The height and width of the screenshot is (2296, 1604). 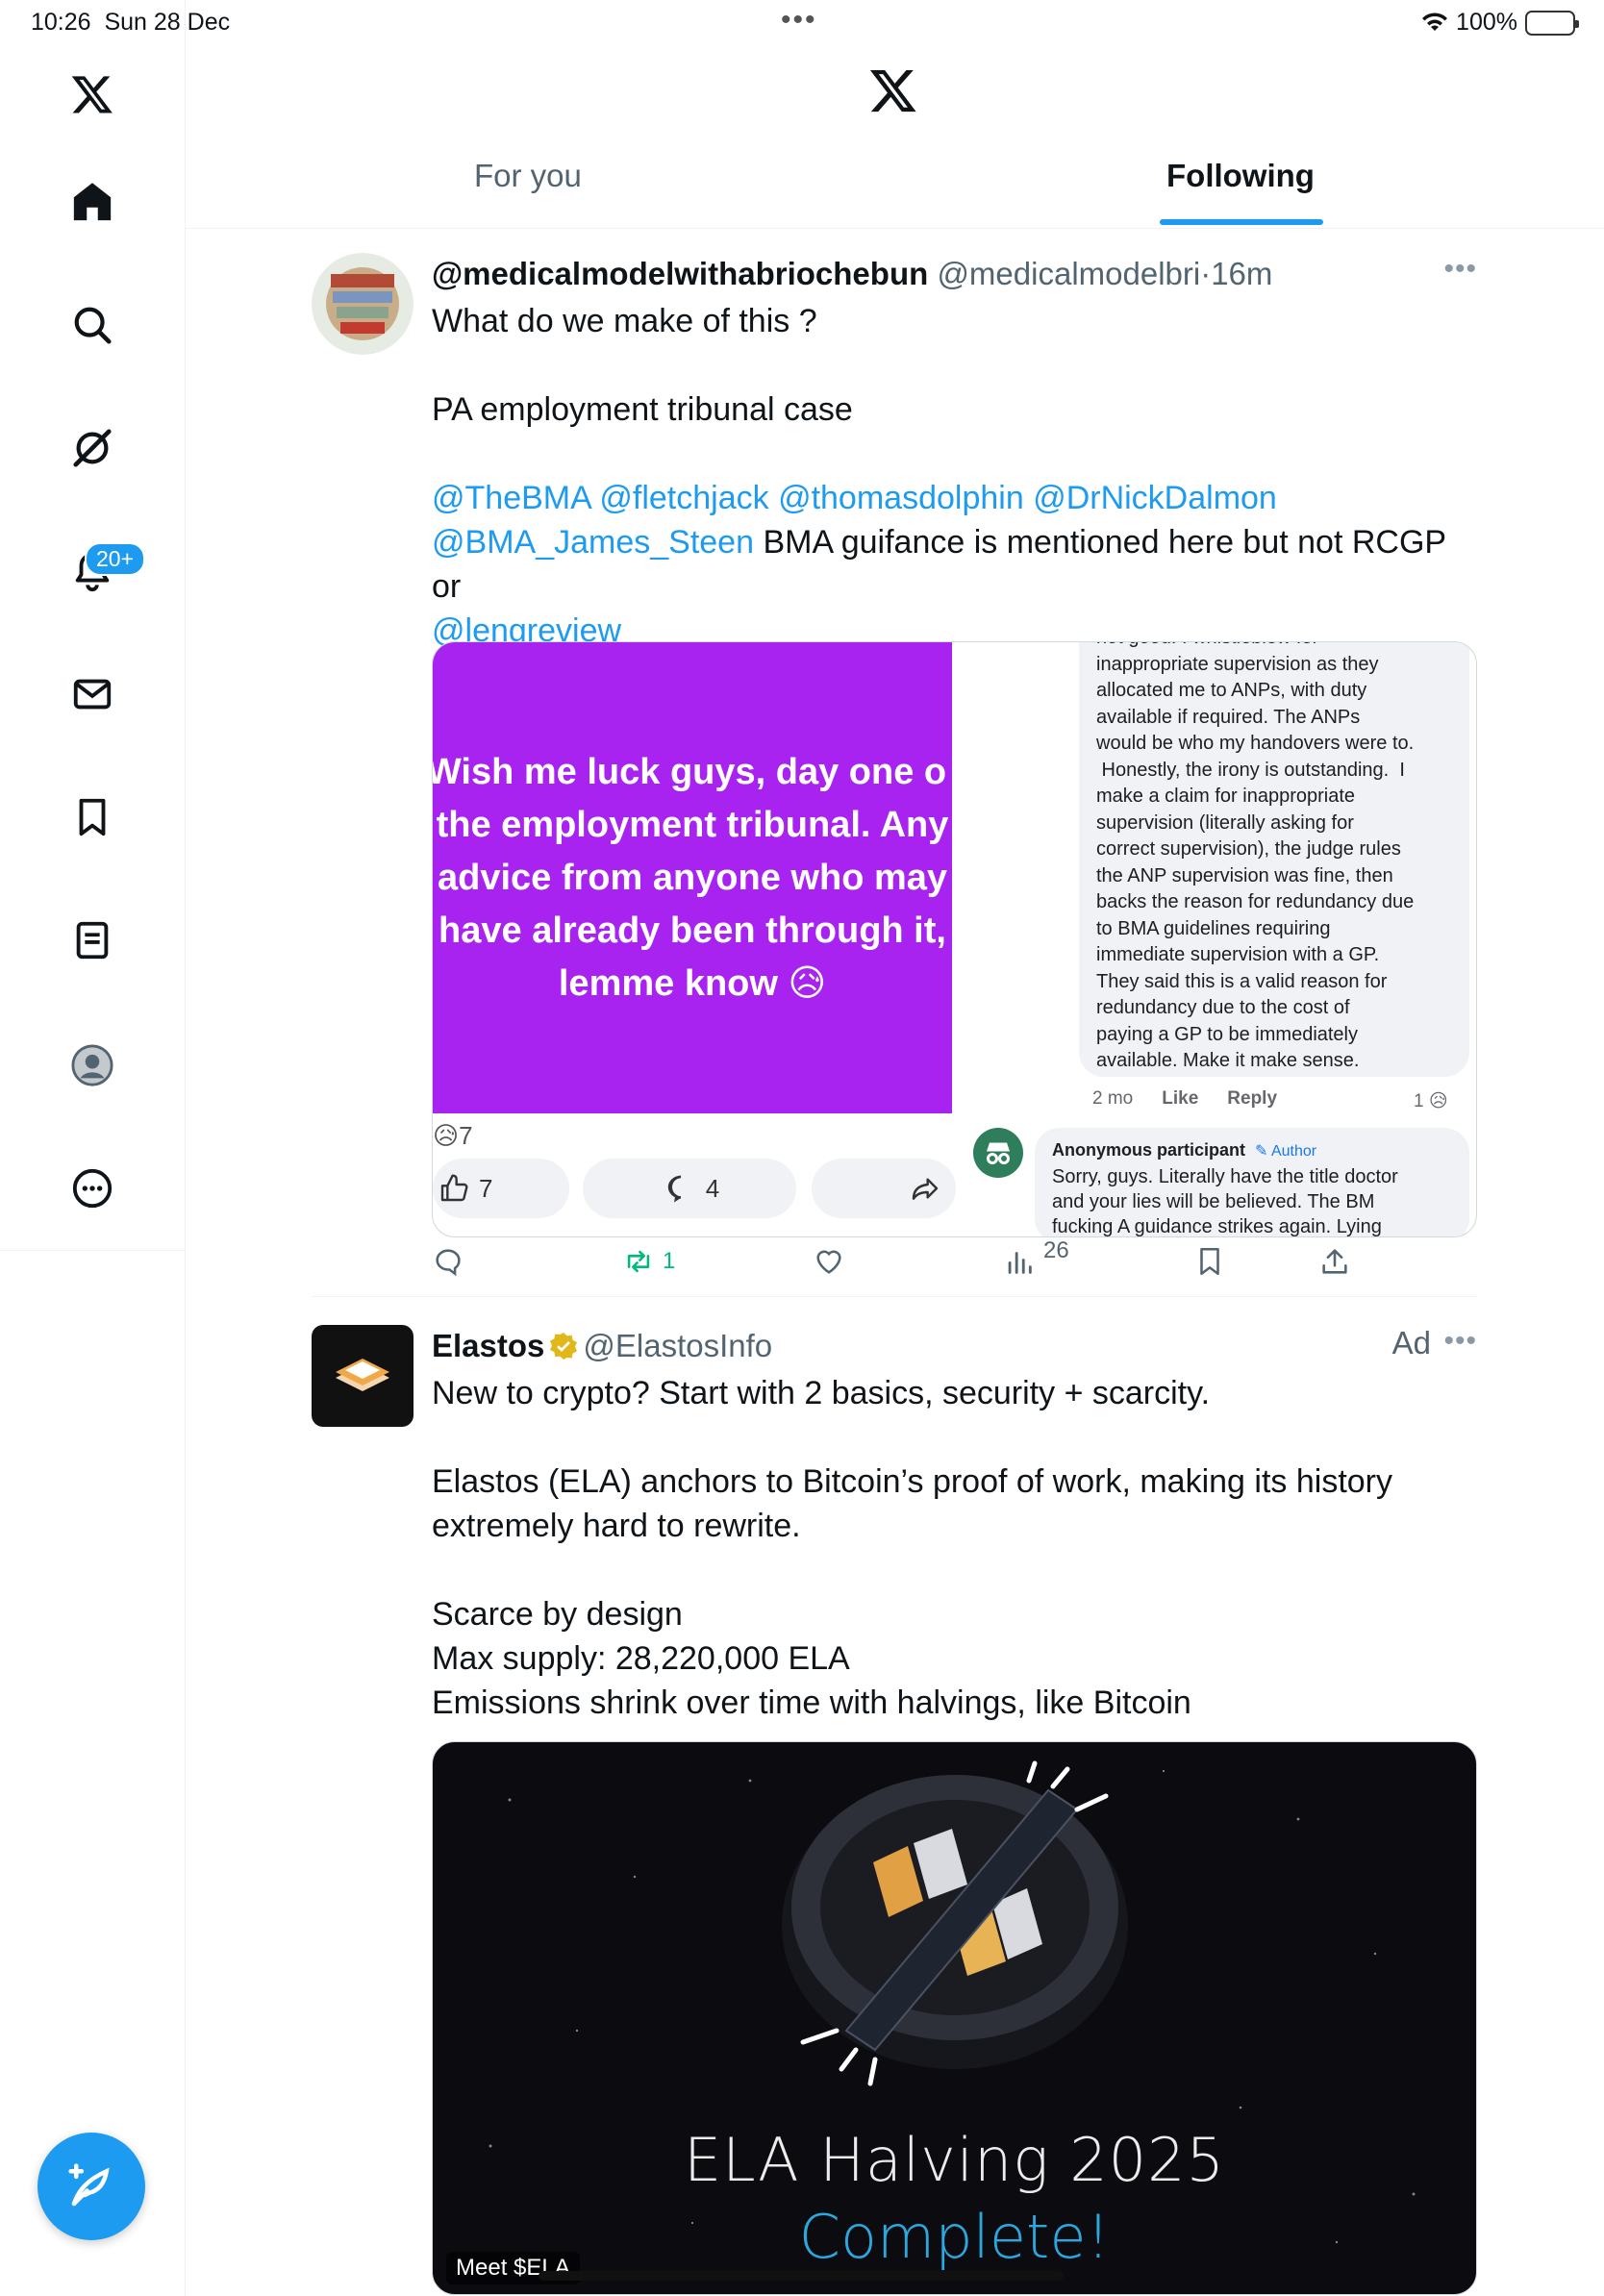 What do you see at coordinates (895, 136) in the screenshot?
I see `timeline-header: For you Following` at bounding box center [895, 136].